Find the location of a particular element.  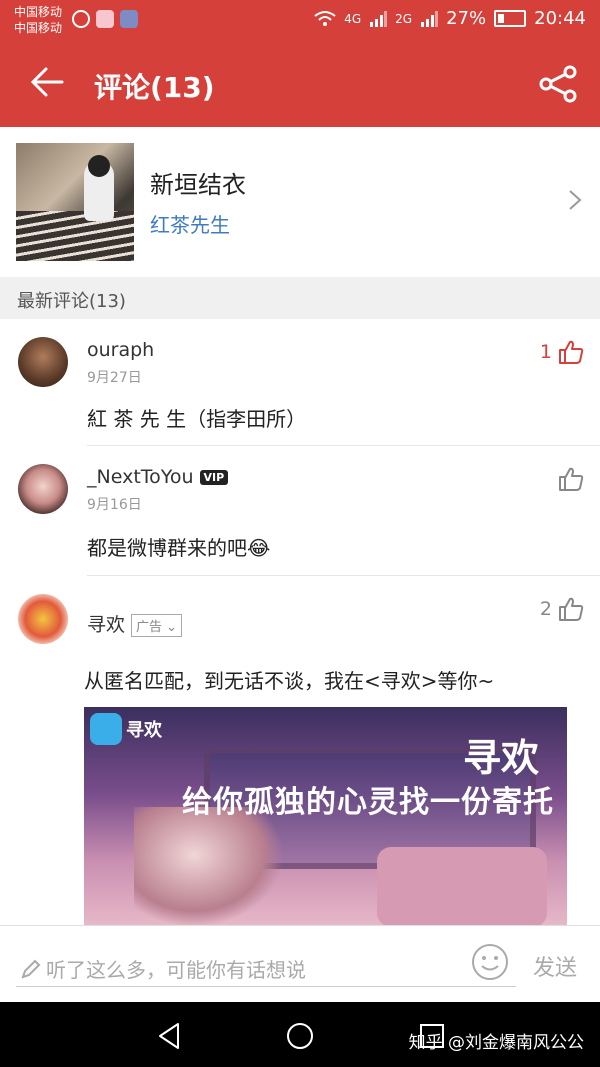

carrier-2: 中国移动 is located at coordinates (38, 28).